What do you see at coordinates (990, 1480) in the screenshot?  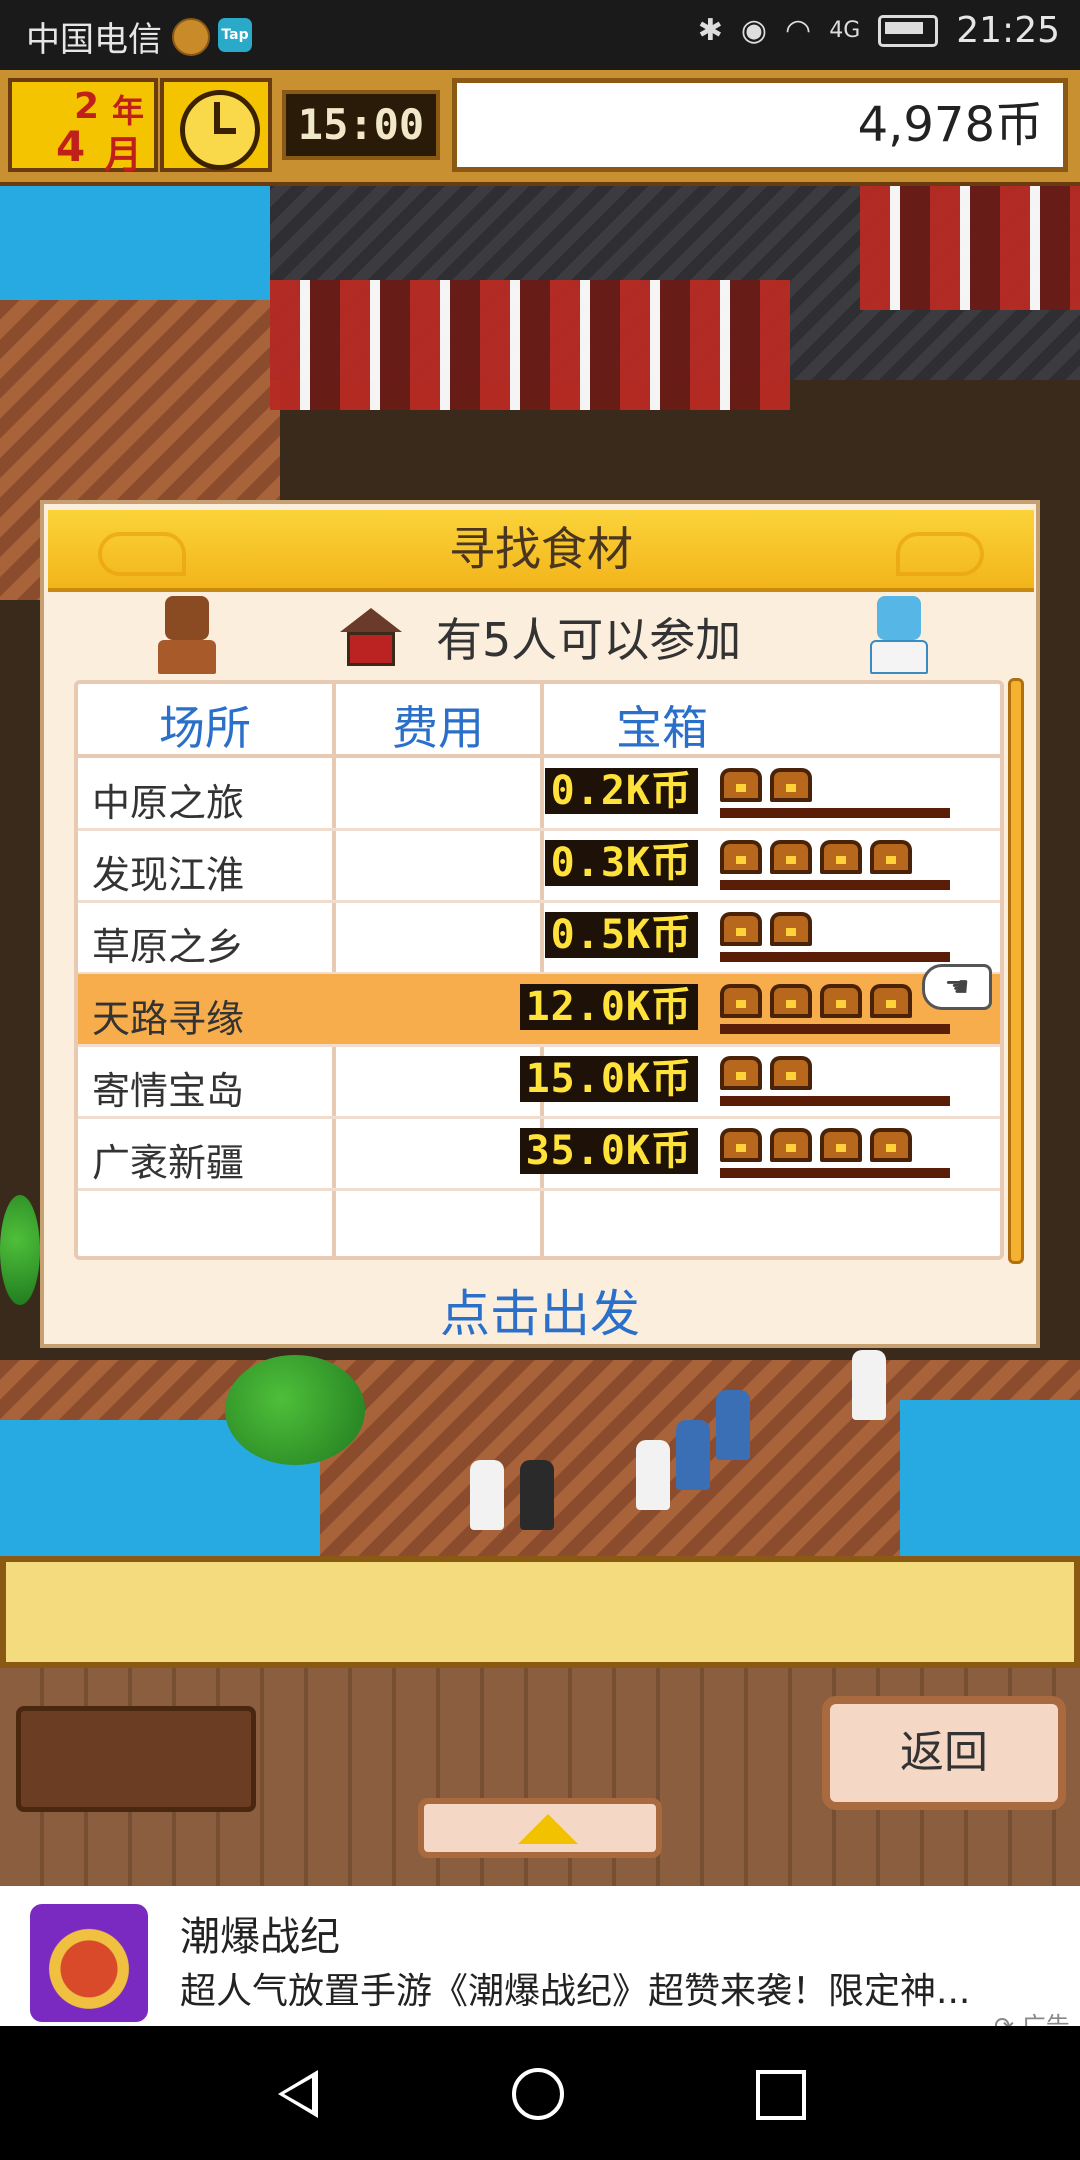 I see `water-tile` at bounding box center [990, 1480].